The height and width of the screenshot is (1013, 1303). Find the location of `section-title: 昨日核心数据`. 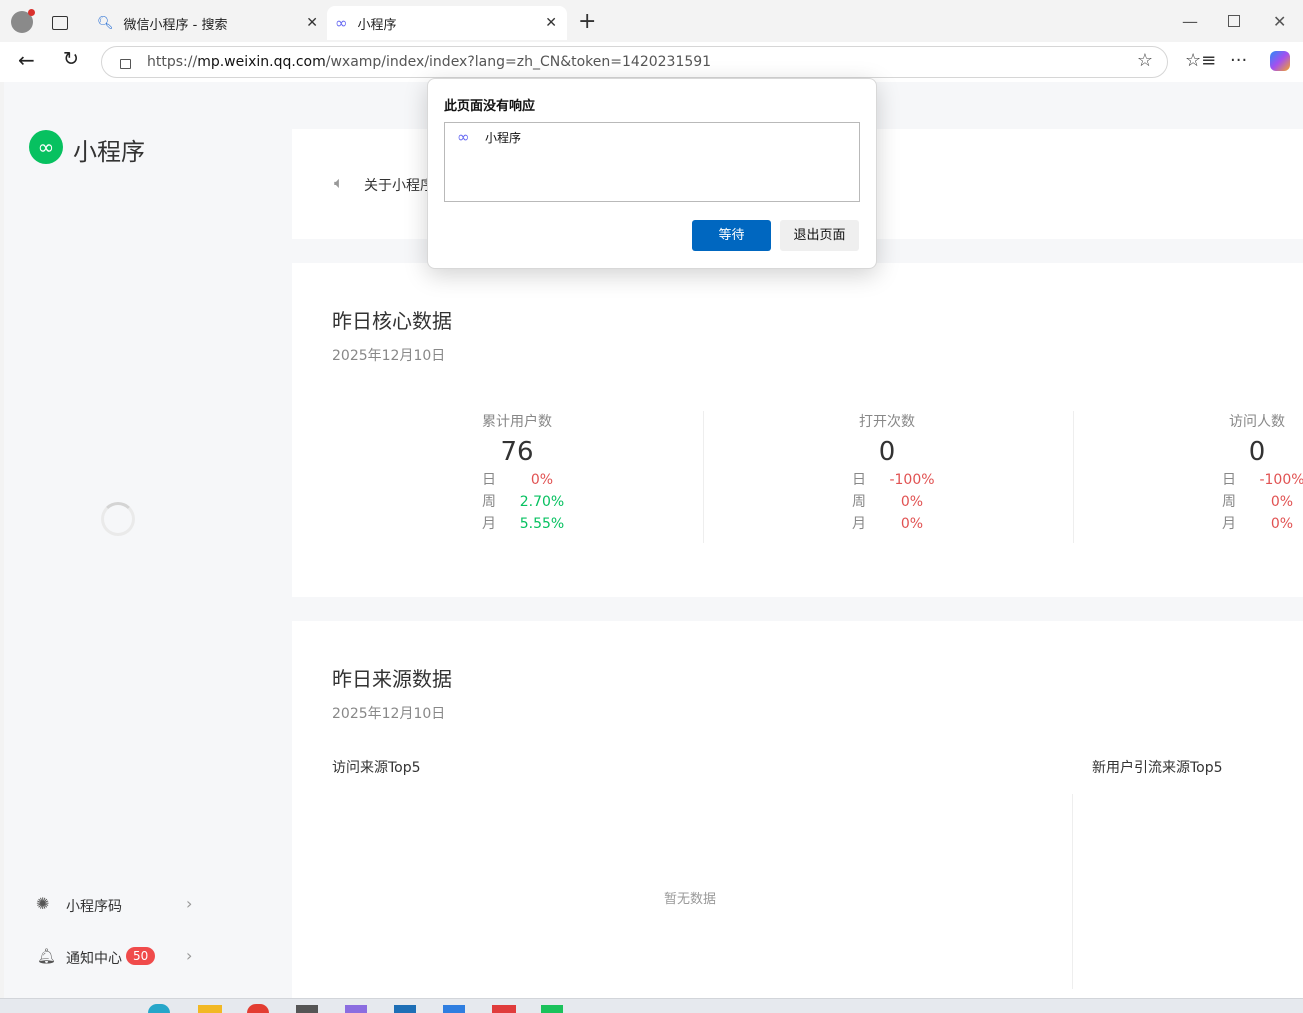

section-title: 昨日核心数据 is located at coordinates (392, 321).